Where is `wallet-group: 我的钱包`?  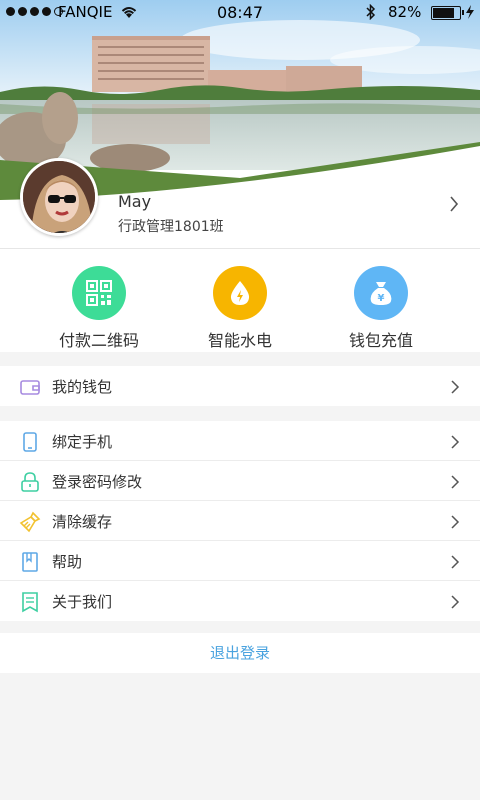 wallet-group: 我的钱包 is located at coordinates (240, 386).